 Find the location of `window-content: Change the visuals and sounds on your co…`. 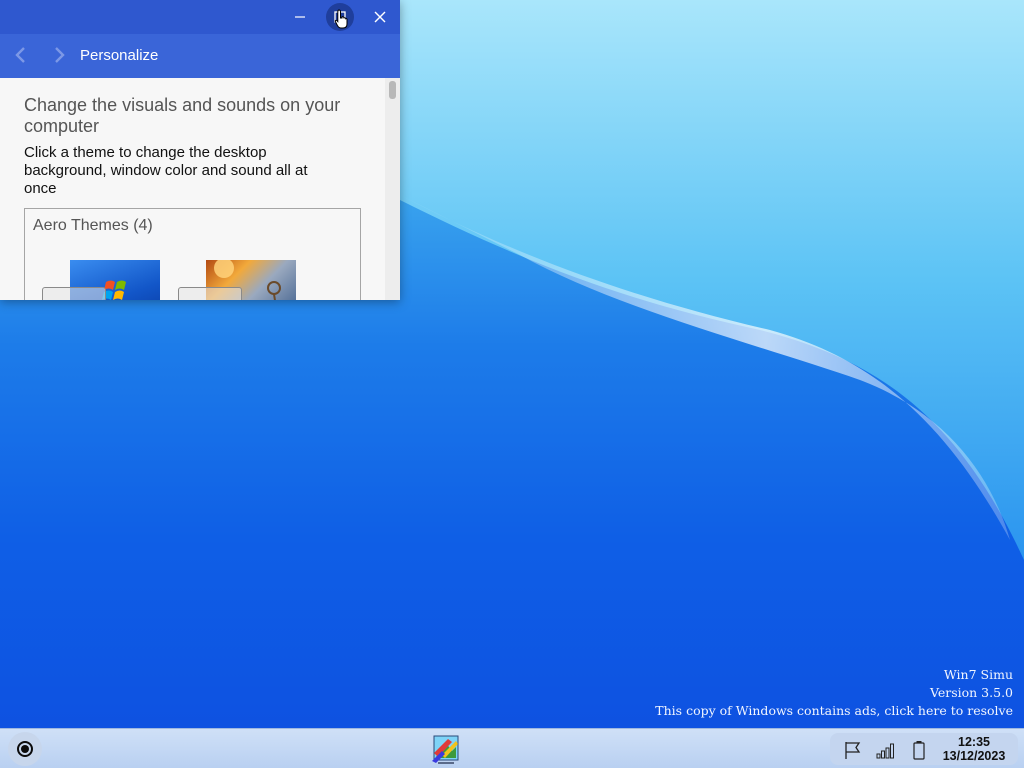

window-content: Change the visuals and sounds on your co… is located at coordinates (192, 189).